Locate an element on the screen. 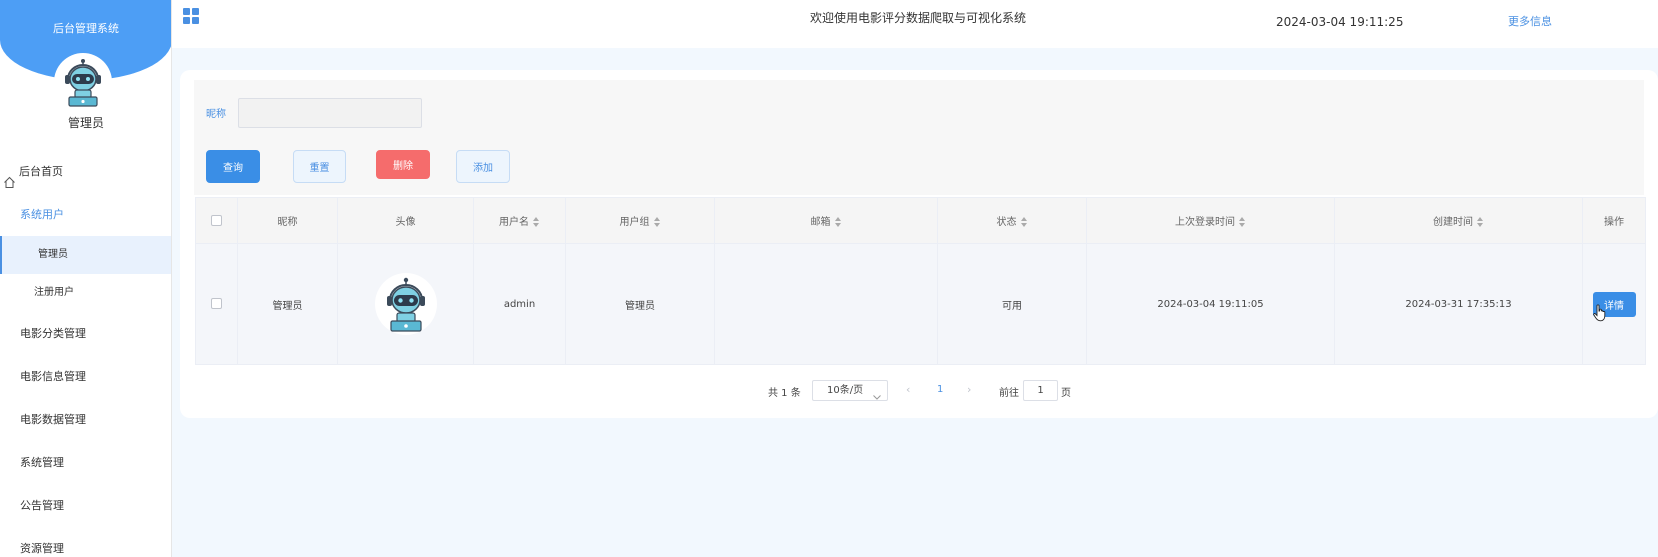  header-email: 邮箱 is located at coordinates (826, 220).